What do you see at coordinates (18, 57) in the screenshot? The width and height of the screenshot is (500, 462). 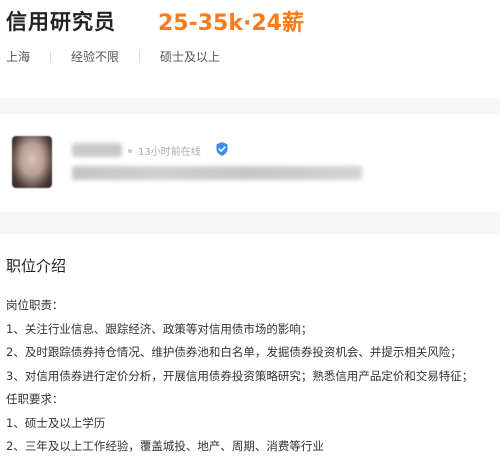 I see `tag-location: 上海` at bounding box center [18, 57].